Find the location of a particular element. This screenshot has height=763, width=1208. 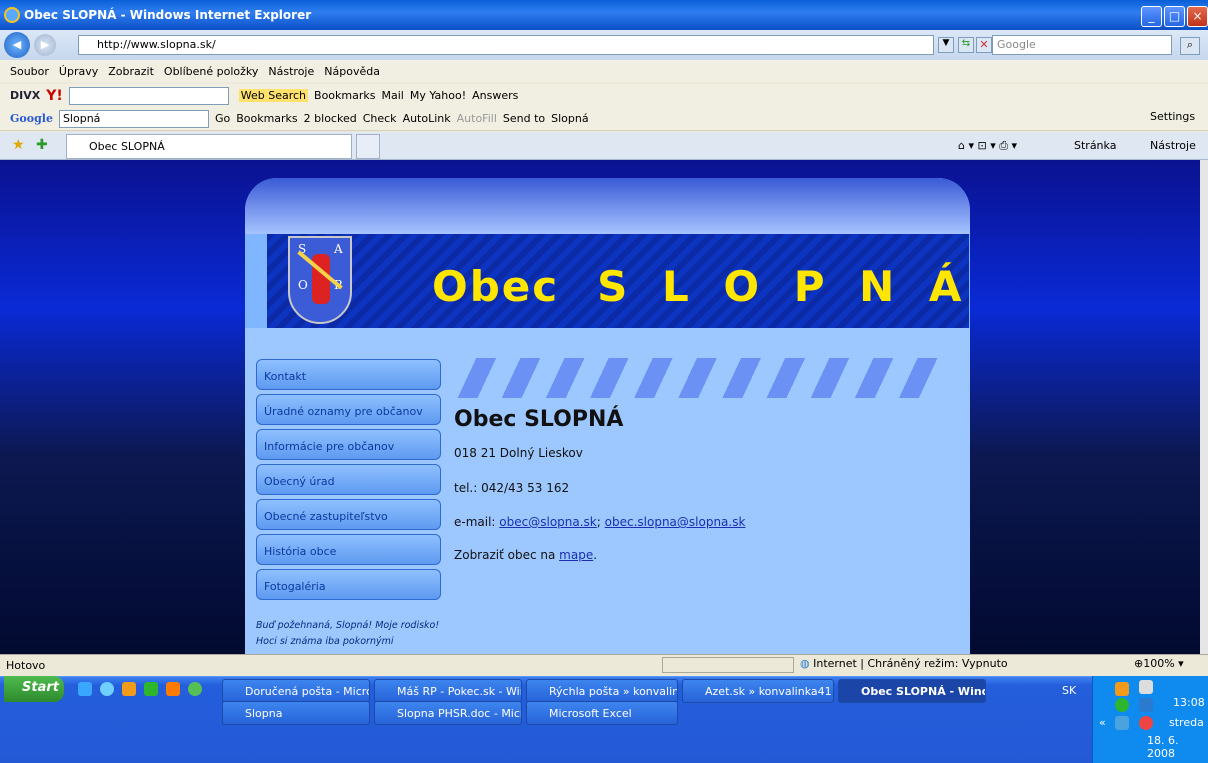

favorites-star-icon: ★ is located at coordinates (18, 145).